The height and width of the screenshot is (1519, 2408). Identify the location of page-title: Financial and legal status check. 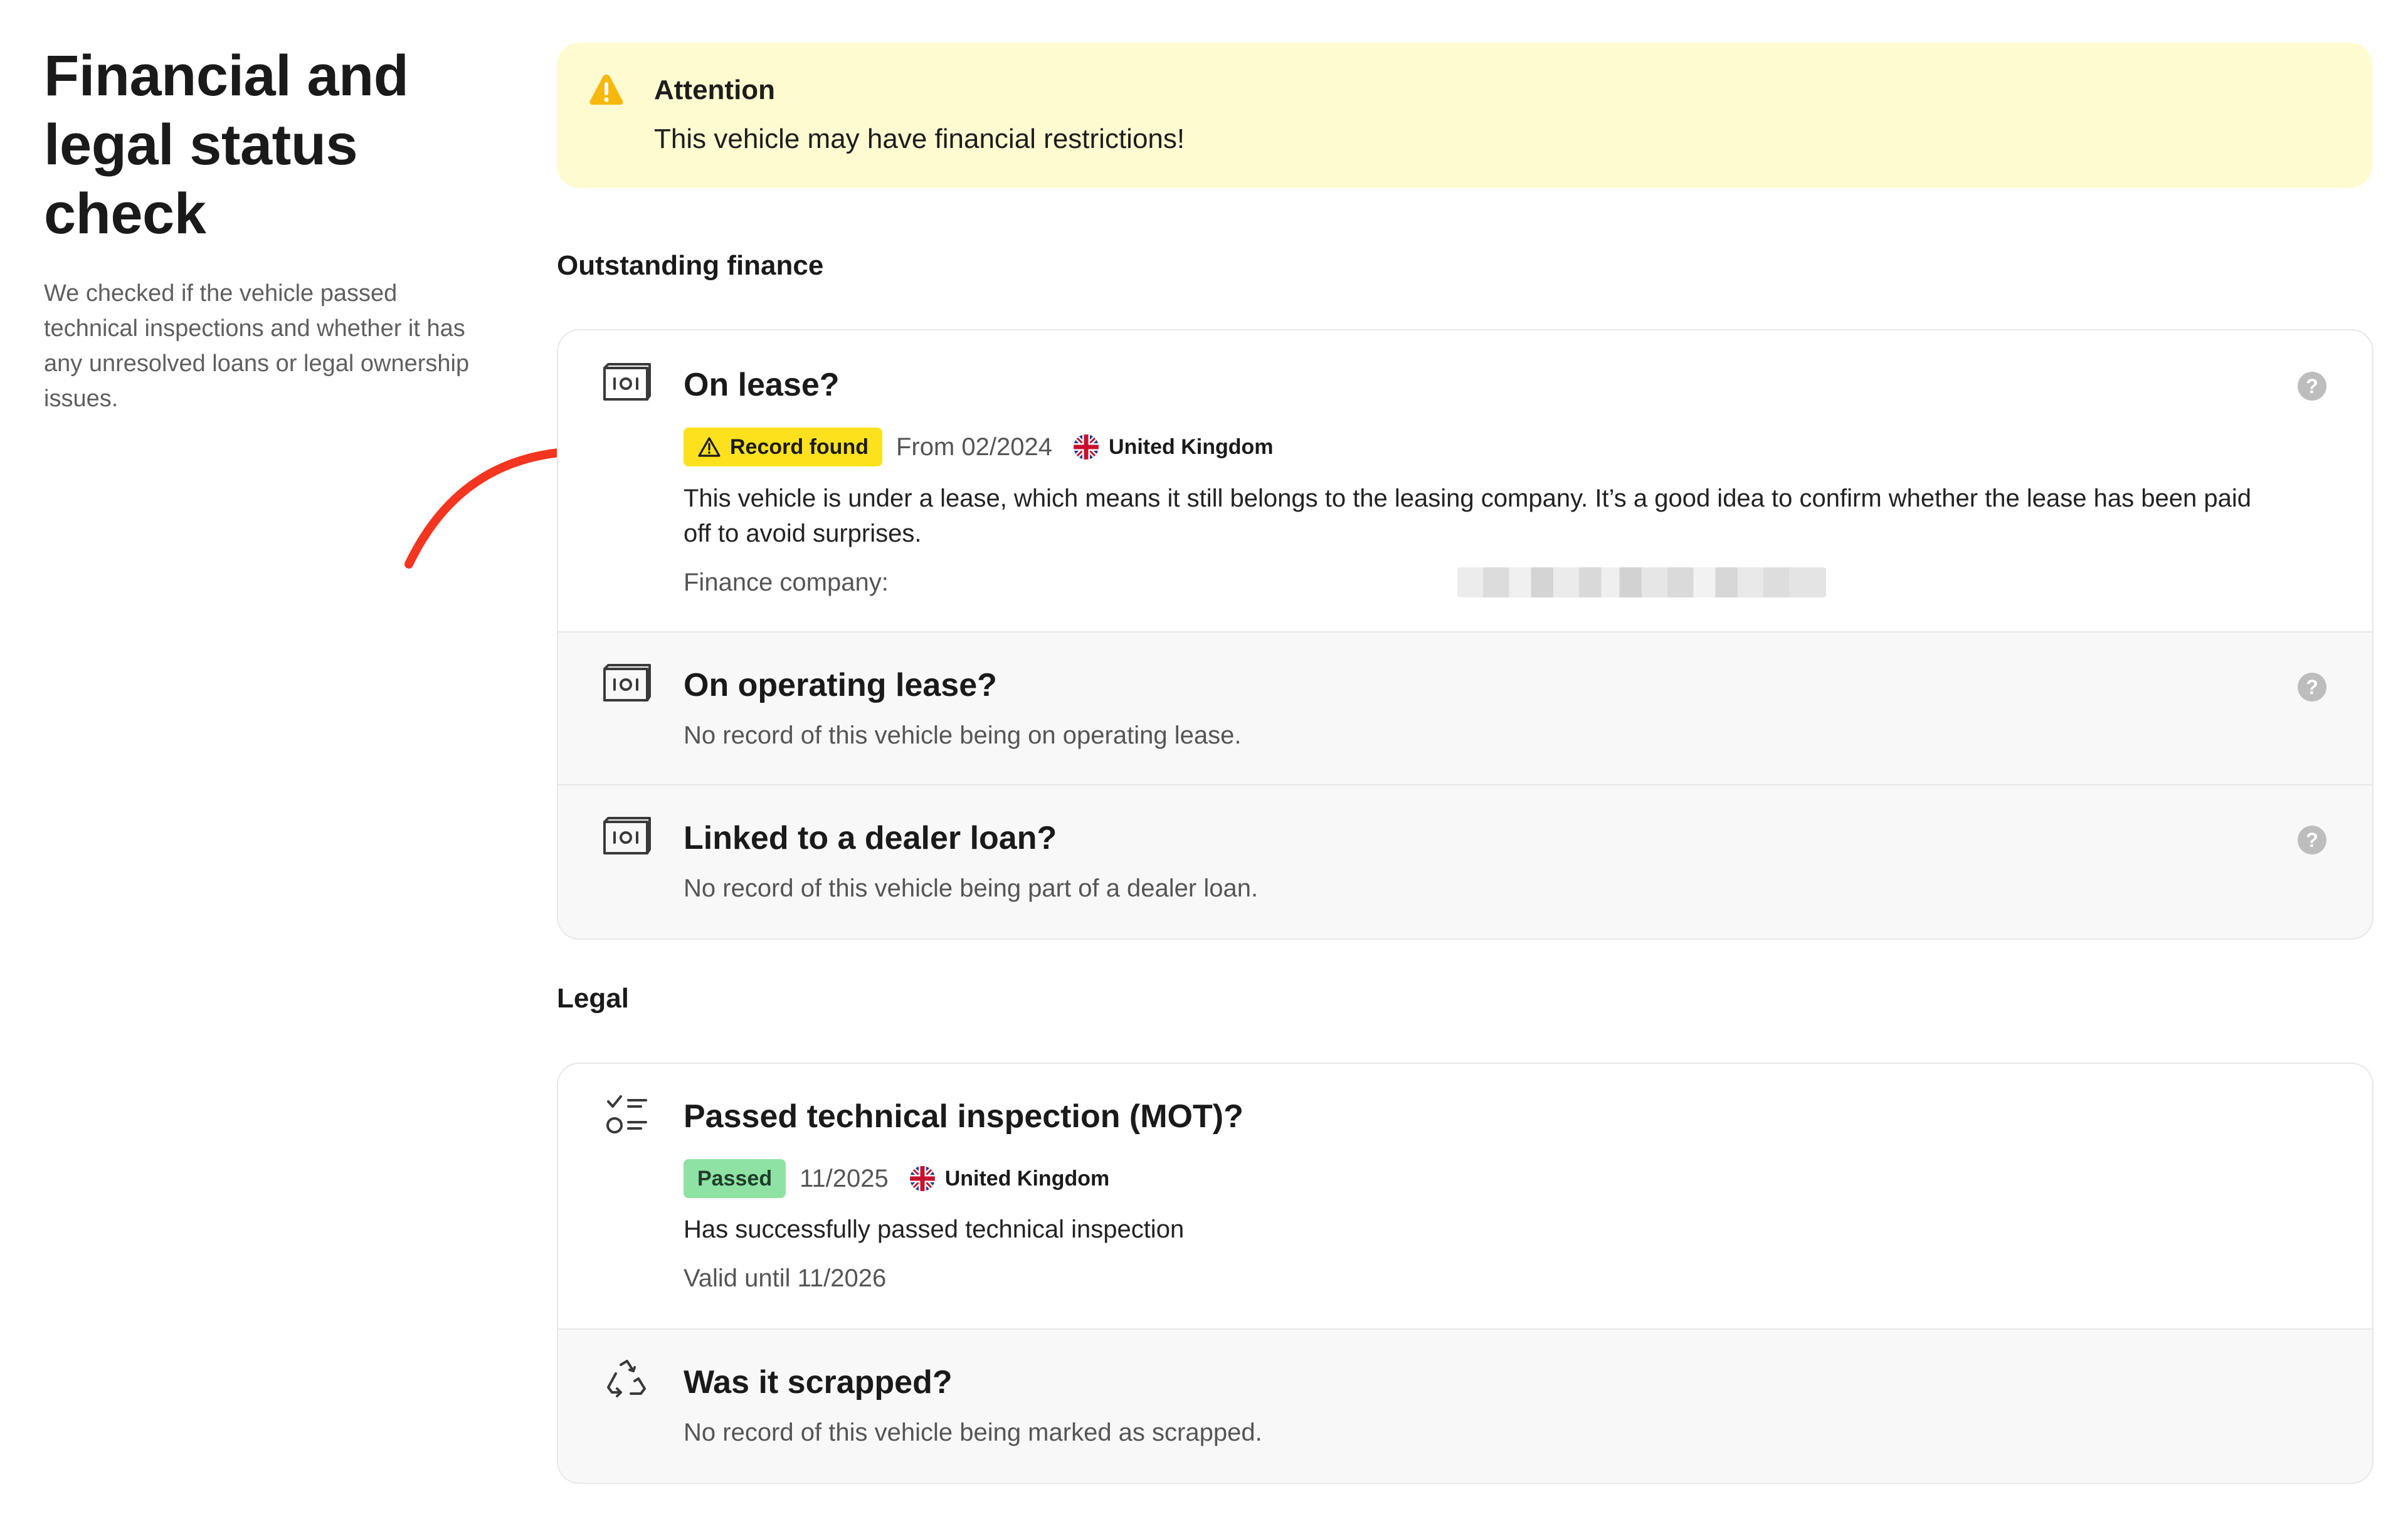
(226, 145).